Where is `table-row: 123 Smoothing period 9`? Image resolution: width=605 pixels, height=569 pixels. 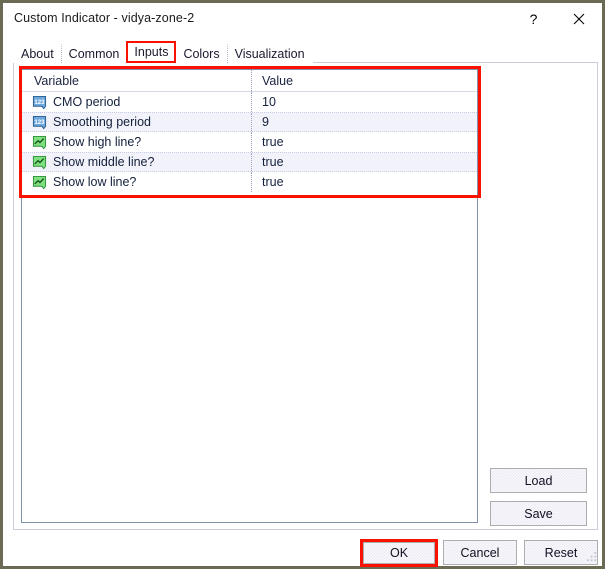 table-row: 123 Smoothing period 9 is located at coordinates (249, 122).